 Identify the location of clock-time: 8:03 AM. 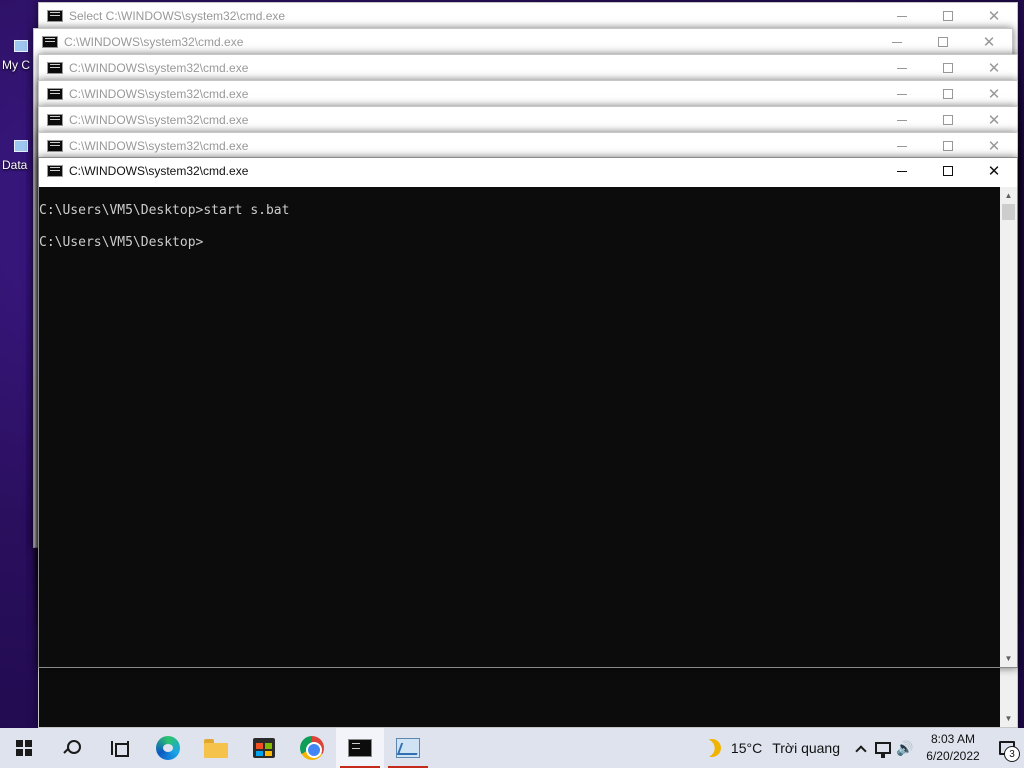
(953, 739).